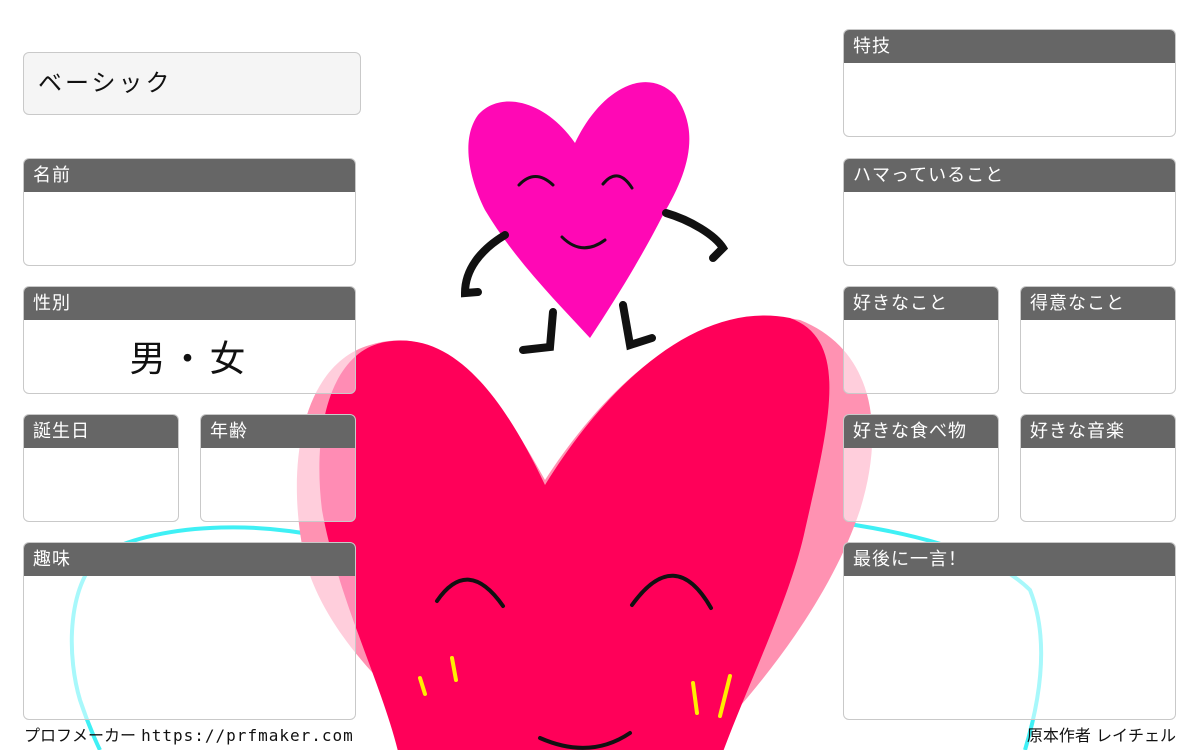 The height and width of the screenshot is (750, 1200). Describe the element at coordinates (1009, 175) in the screenshot. I see `into-now-label: ハマっていること` at that location.